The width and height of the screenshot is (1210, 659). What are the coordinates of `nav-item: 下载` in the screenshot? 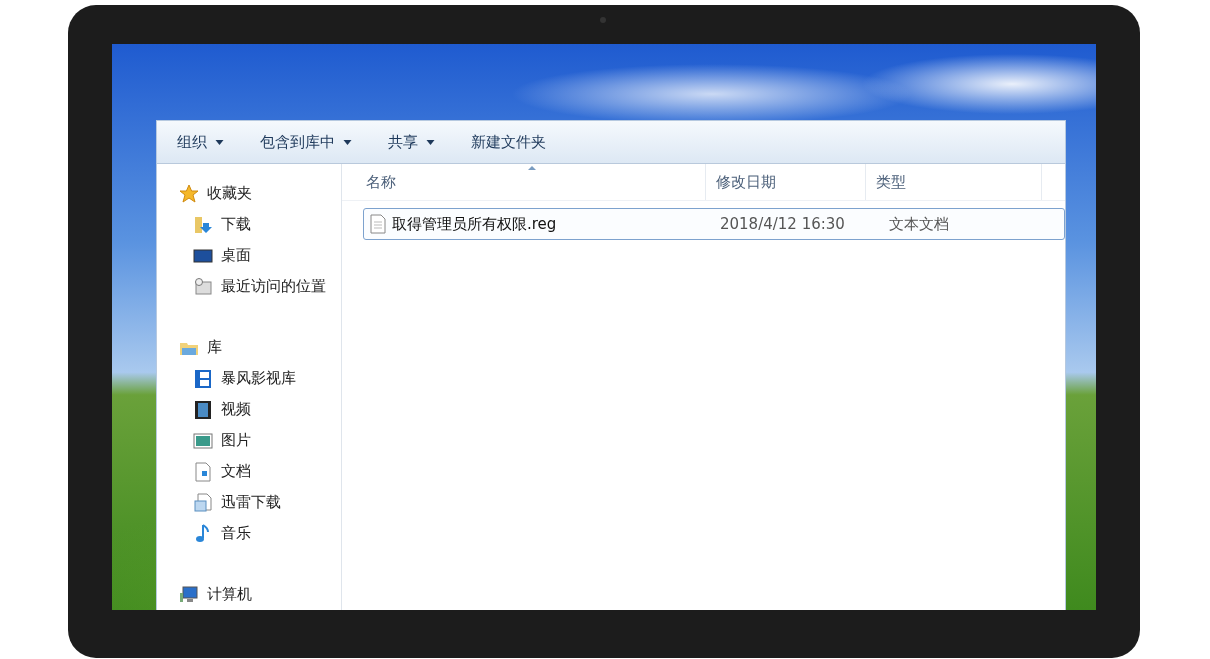 It's located at (249, 224).